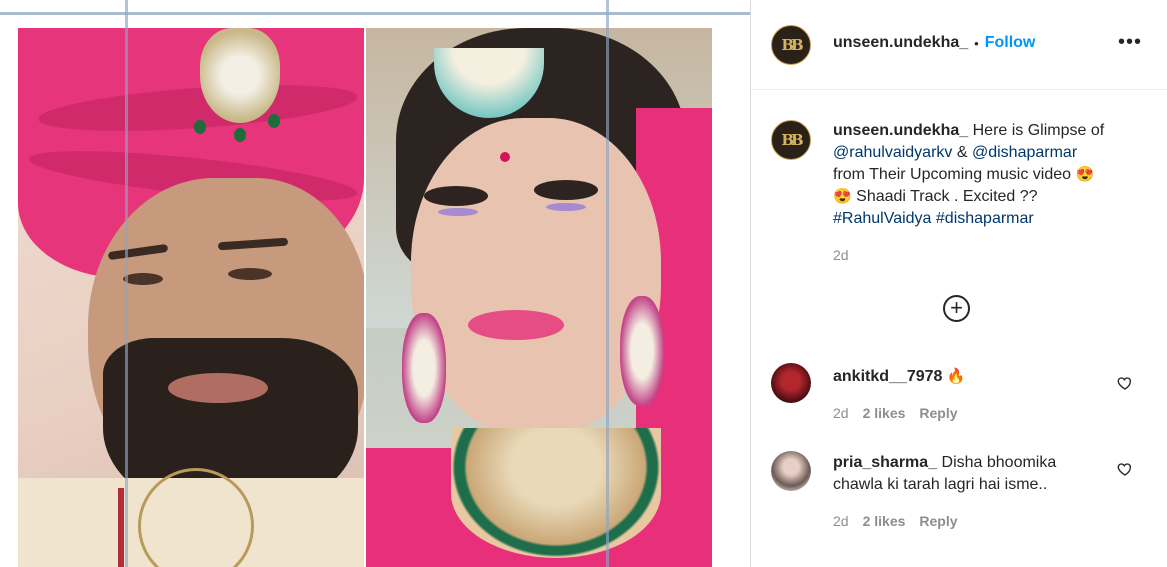 This screenshot has height=567, width=1167. Describe the element at coordinates (556, 493) in the screenshot. I see `necklace` at that location.